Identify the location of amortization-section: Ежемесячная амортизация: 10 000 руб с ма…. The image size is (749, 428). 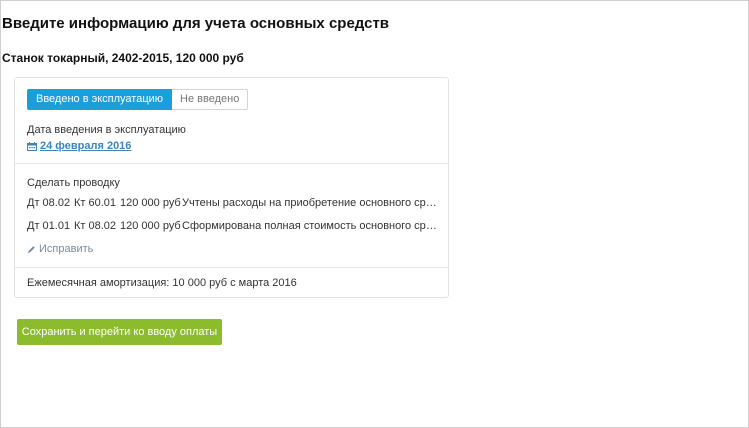
(231, 283).